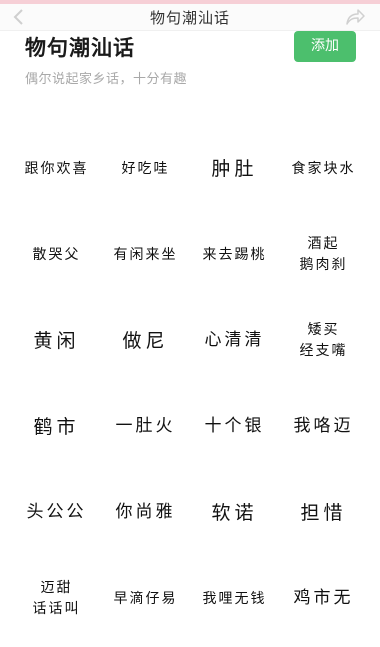 The image size is (380, 647). I want to click on phrase-text: 你尚雅, so click(145, 512).